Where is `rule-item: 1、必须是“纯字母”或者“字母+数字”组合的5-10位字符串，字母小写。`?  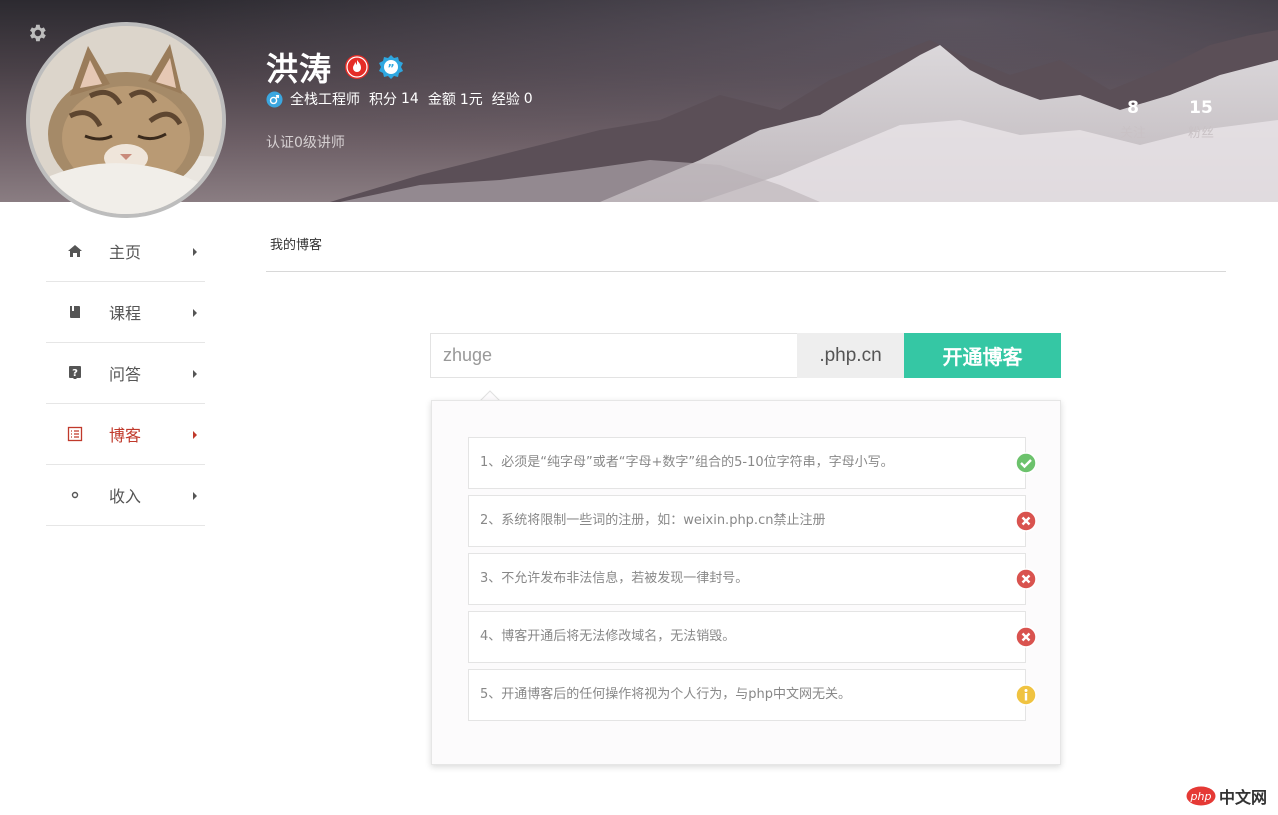 rule-item: 1、必须是“纯字母”或者“字母+数字”组合的5-10位字符串，字母小写。 is located at coordinates (752, 463).